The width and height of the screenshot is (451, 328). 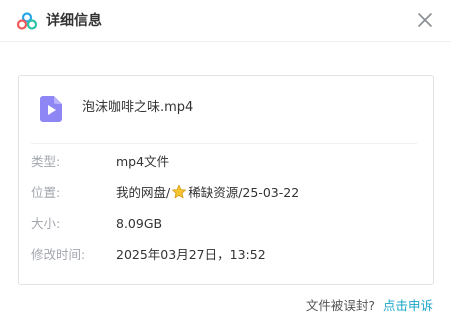 What do you see at coordinates (425, 20) in the screenshot?
I see `close-icon` at bounding box center [425, 20].